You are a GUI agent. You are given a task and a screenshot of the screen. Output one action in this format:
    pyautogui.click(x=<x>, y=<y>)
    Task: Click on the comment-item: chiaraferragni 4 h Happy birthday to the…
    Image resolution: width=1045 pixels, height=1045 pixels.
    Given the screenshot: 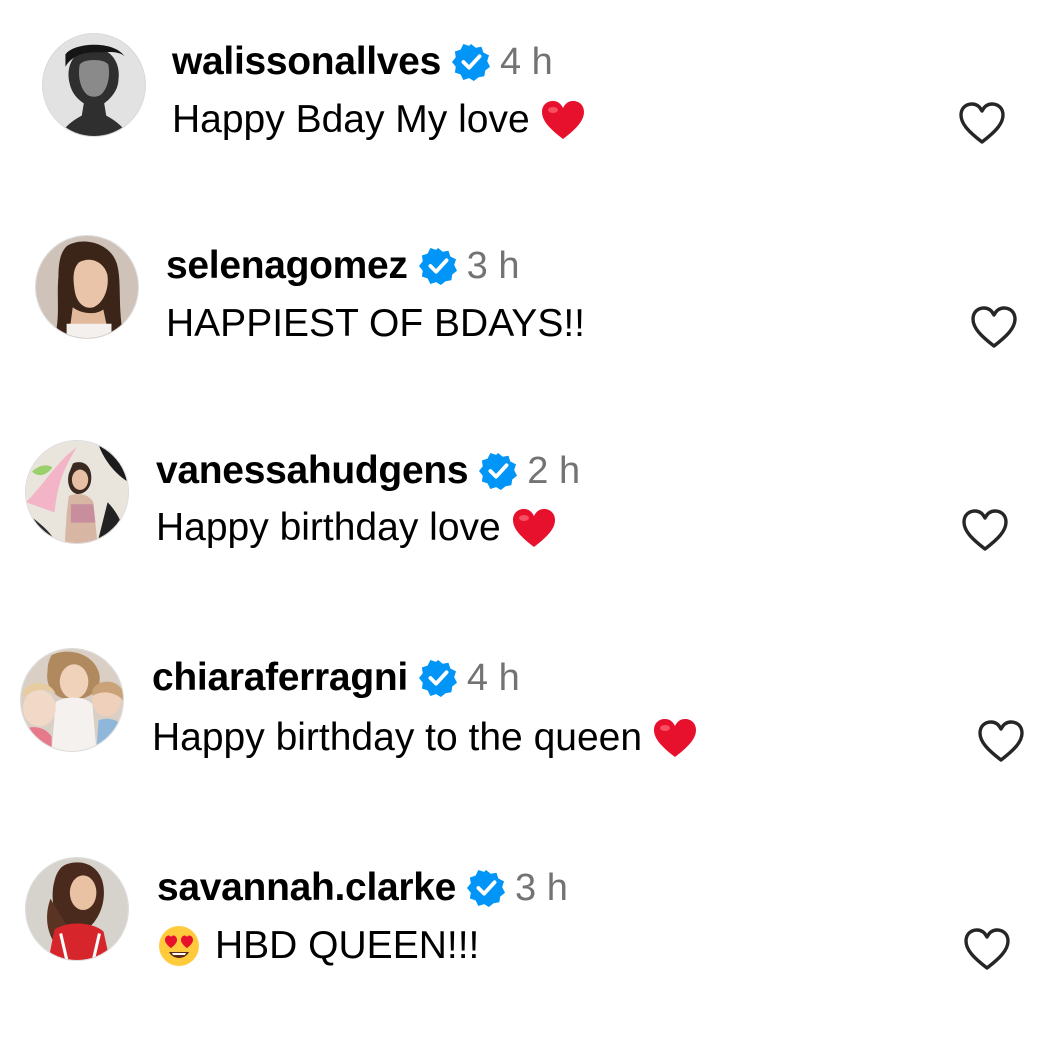 What is the action you would take?
    pyautogui.click(x=522, y=705)
    